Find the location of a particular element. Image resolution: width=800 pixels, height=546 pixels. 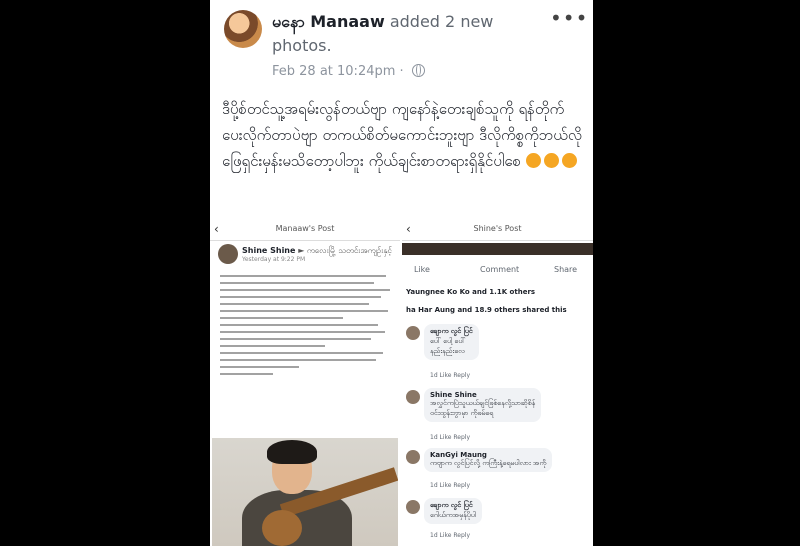

comment-button: Comment is located at coordinates (500, 269).